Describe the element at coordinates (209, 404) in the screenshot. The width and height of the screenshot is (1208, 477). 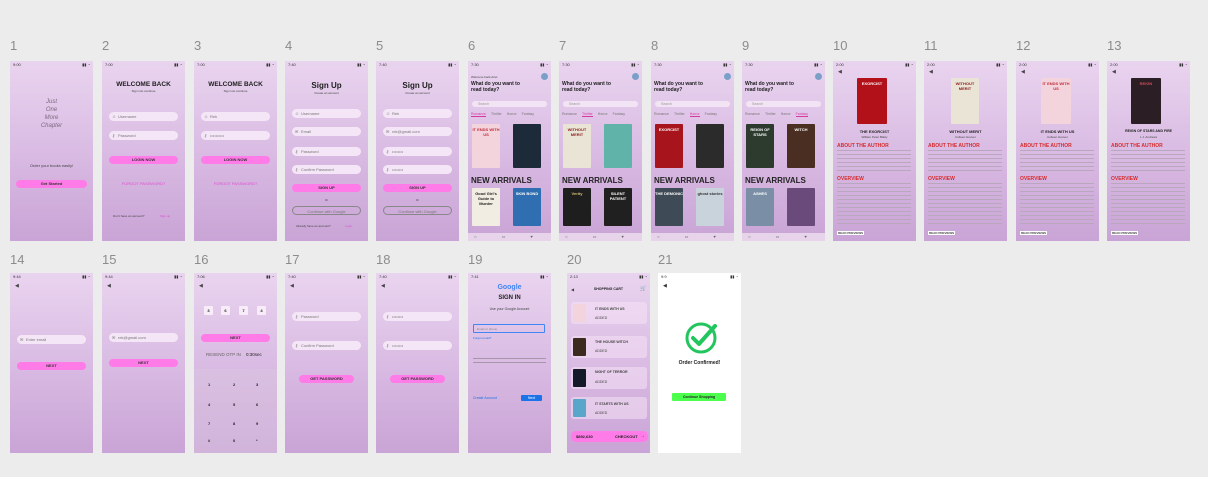
I see `keypad-key: 4` at that location.